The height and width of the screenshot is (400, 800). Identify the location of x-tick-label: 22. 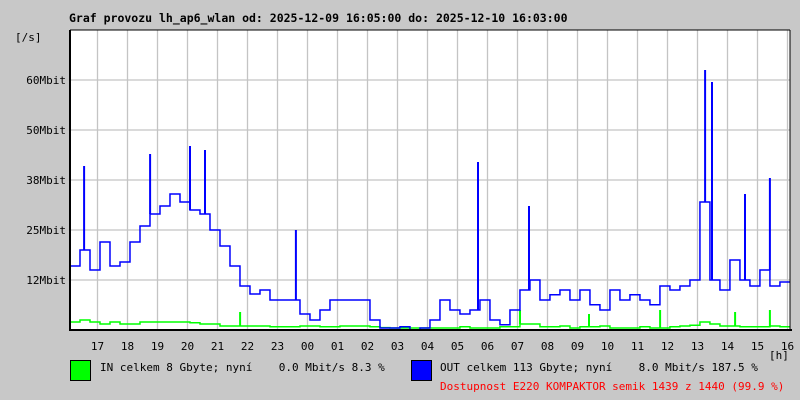
(247, 346).